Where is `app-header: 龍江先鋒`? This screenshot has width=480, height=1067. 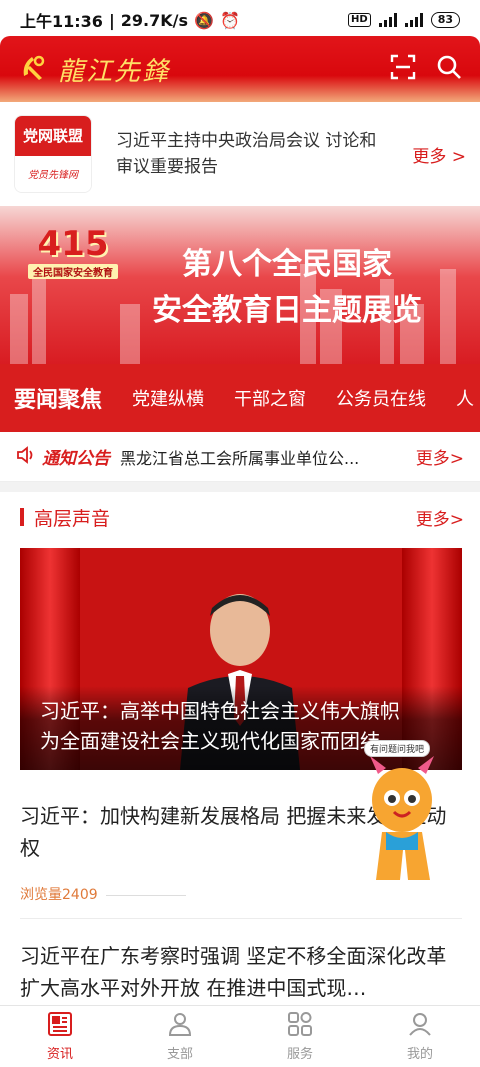
app-header: 龍江先鋒 is located at coordinates (240, 69).